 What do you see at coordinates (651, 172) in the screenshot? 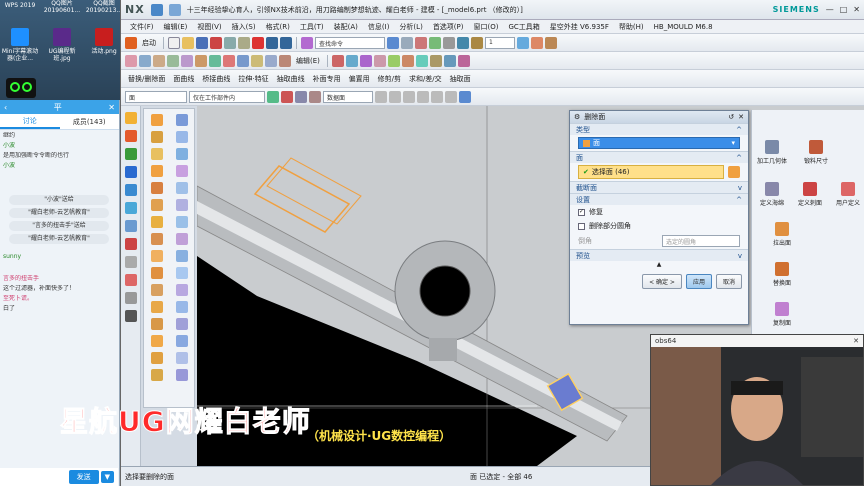
I see `select-face-field: ✔ 选择面 (46)` at bounding box center [651, 172].